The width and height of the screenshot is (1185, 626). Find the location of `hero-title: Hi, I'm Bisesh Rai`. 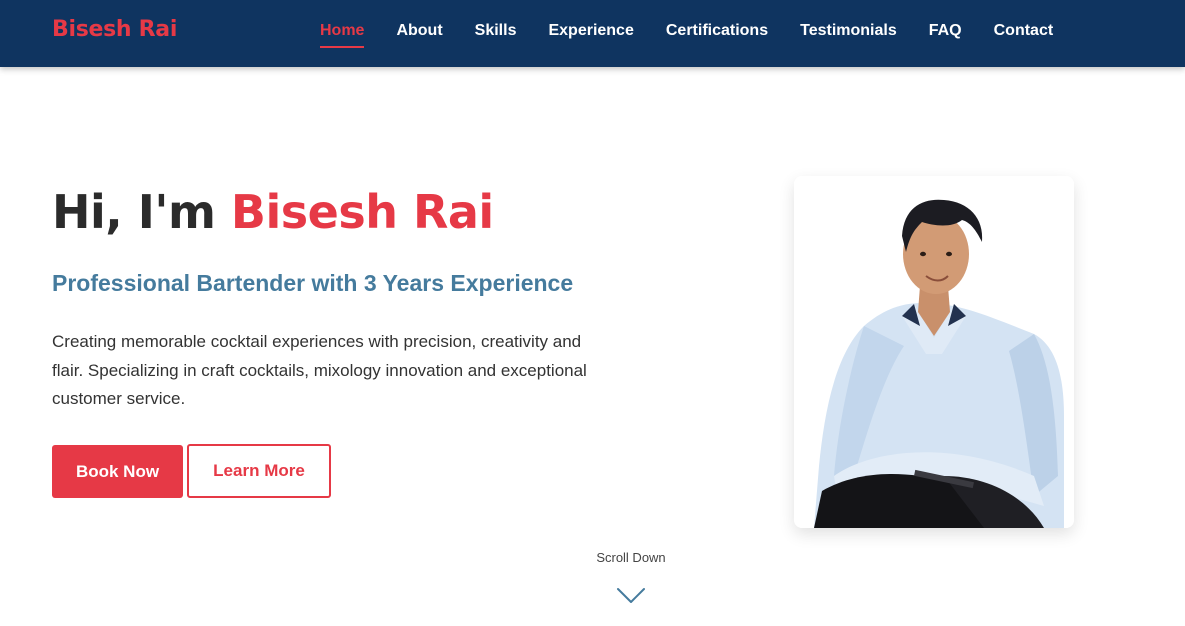

hero-title: Hi, I'm Bisesh Rai is located at coordinates (352, 212).